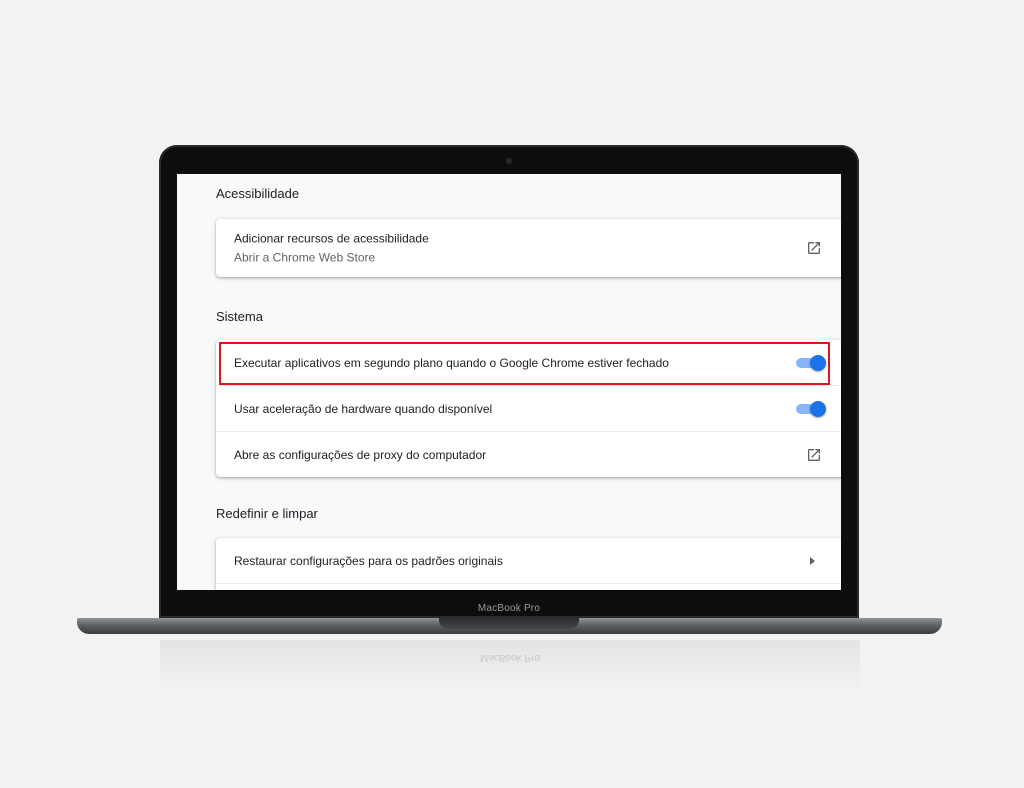 This screenshot has height=788, width=1024. What do you see at coordinates (305, 257) in the screenshot?
I see `open-web-store-sublabel: Abrir a Chrome Web Store` at bounding box center [305, 257].